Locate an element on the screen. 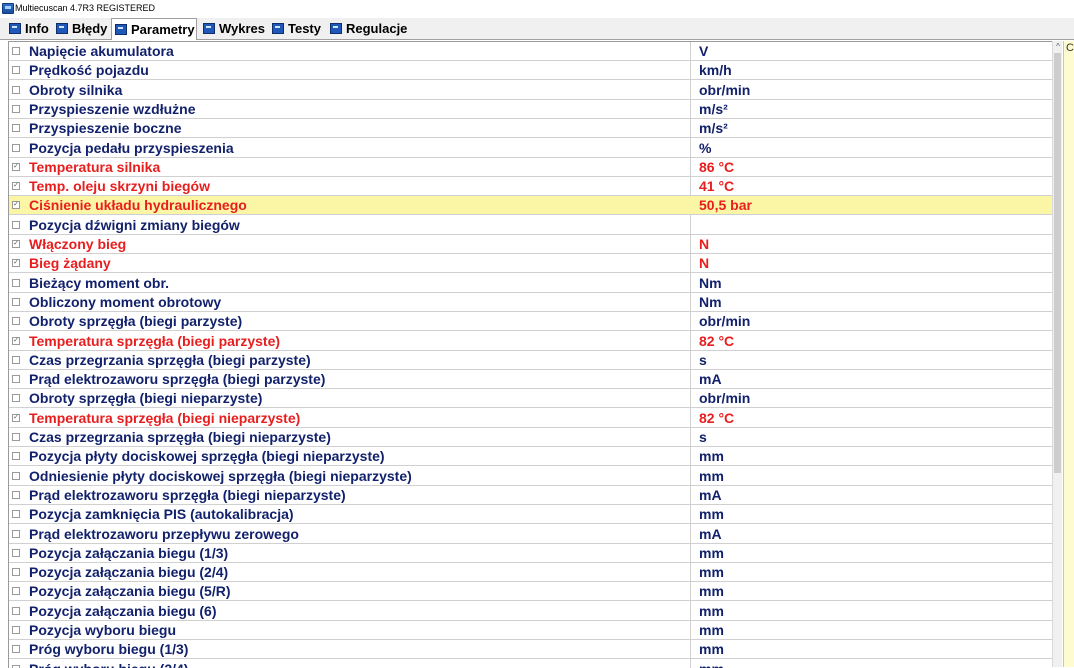 This screenshot has width=1074, height=668. tab-parameters: Parametry is located at coordinates (154, 29).